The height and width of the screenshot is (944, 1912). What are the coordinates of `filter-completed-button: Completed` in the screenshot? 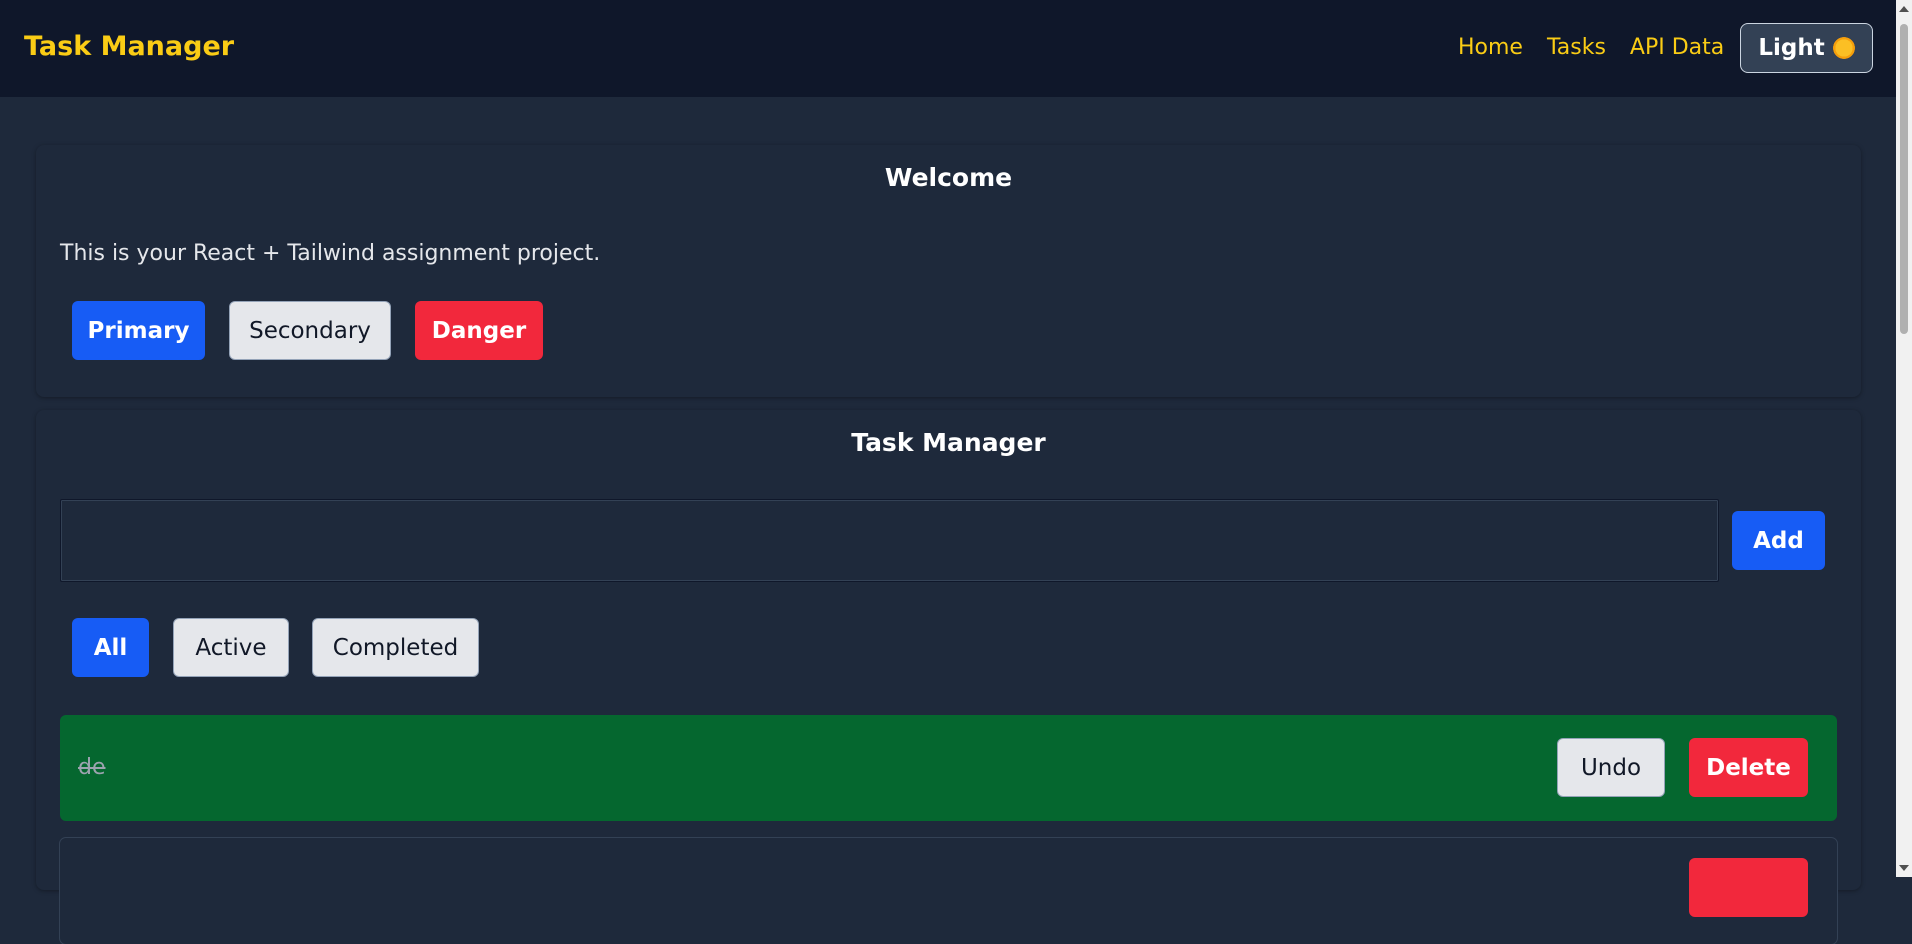 It's located at (395, 647).